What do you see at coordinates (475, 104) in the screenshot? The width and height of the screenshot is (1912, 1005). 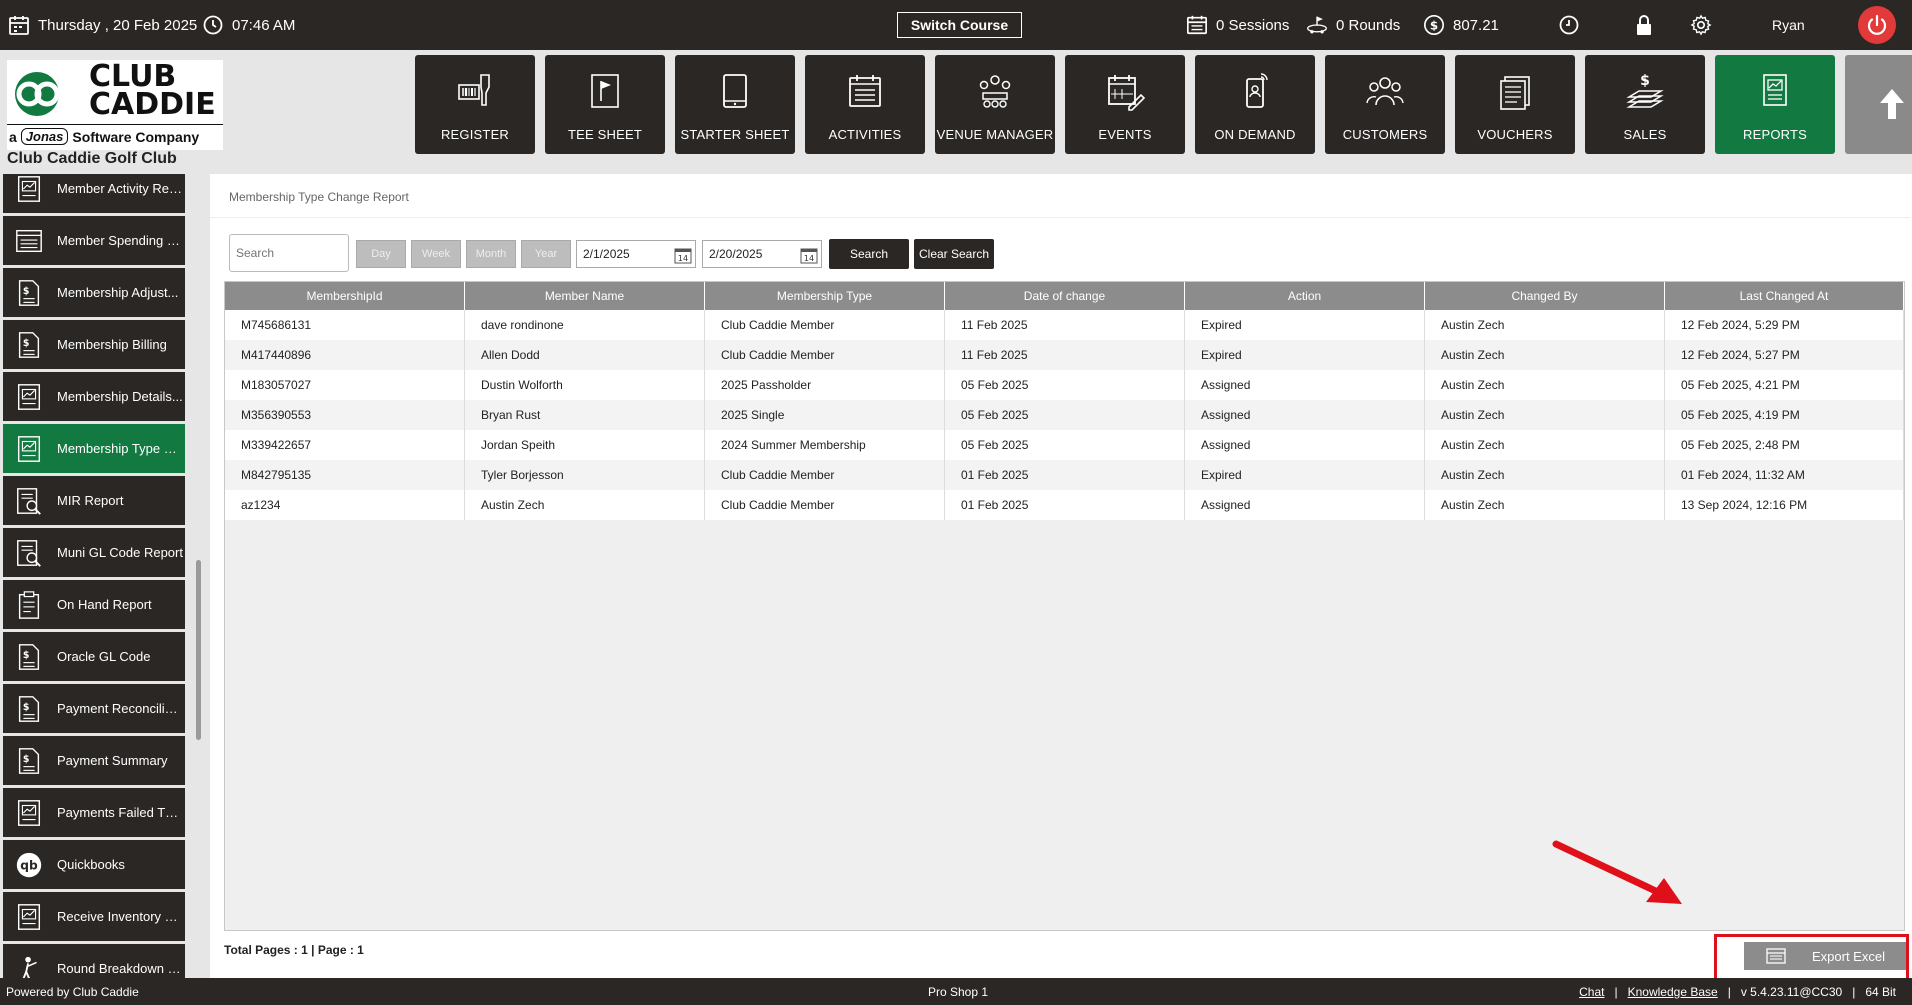 I see `module-tile-register: REGISTER` at bounding box center [475, 104].